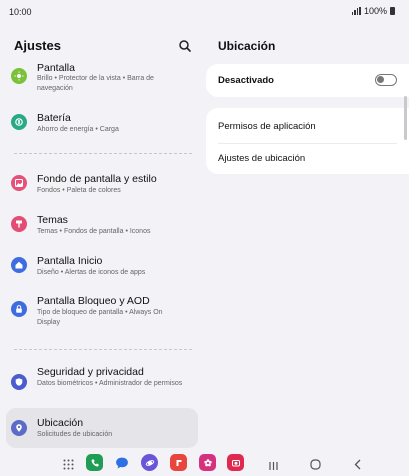 The height and width of the screenshot is (476, 409). Describe the element at coordinates (19, 224) in the screenshot. I see `brush-icon` at that location.